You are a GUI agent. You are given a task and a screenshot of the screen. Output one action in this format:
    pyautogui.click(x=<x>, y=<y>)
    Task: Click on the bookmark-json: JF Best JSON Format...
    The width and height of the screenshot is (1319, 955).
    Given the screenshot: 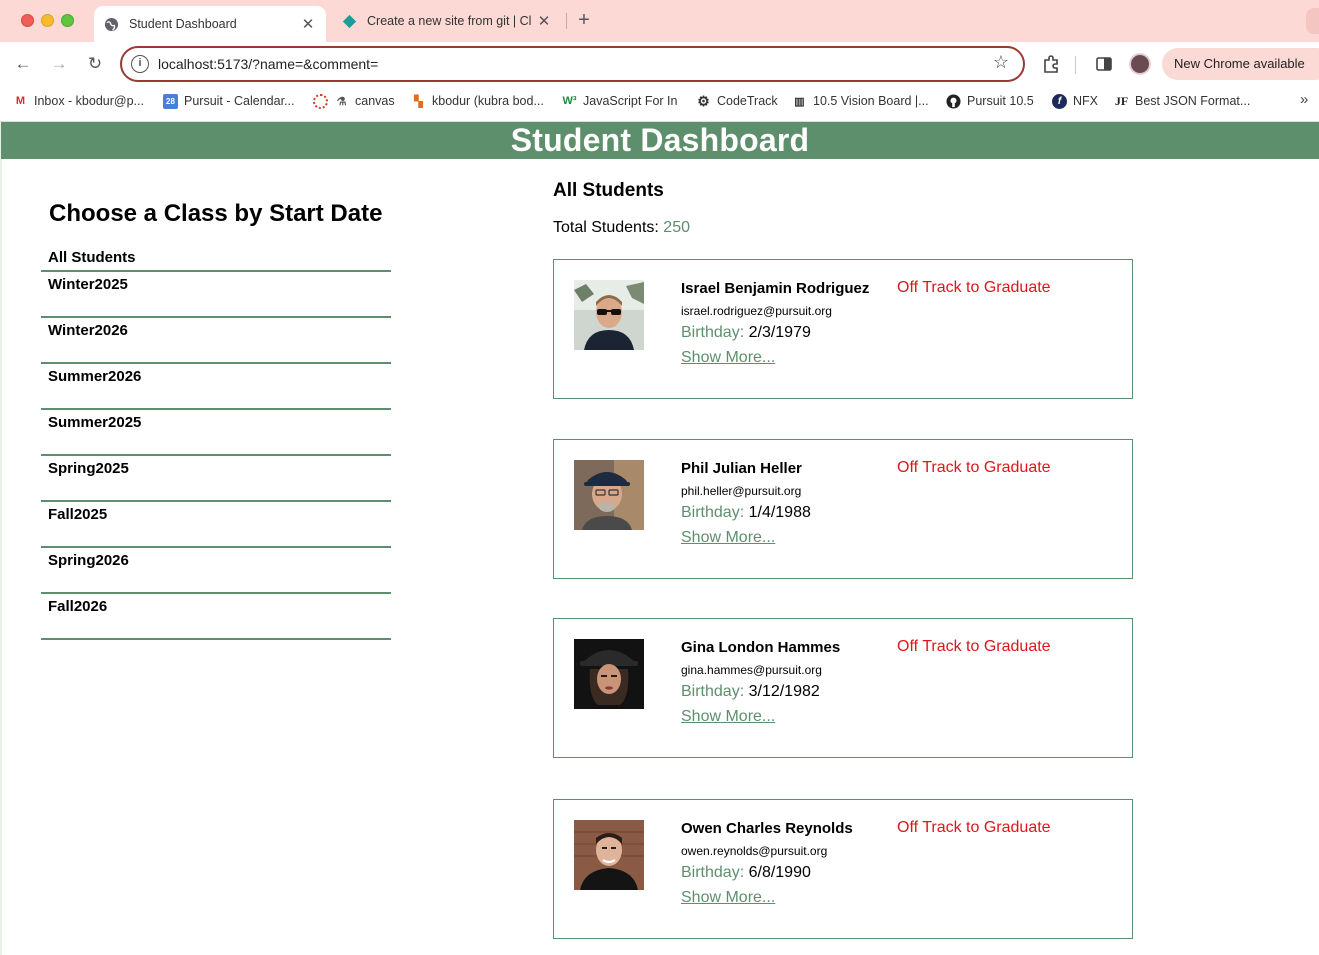 What is the action you would take?
    pyautogui.click(x=1182, y=101)
    